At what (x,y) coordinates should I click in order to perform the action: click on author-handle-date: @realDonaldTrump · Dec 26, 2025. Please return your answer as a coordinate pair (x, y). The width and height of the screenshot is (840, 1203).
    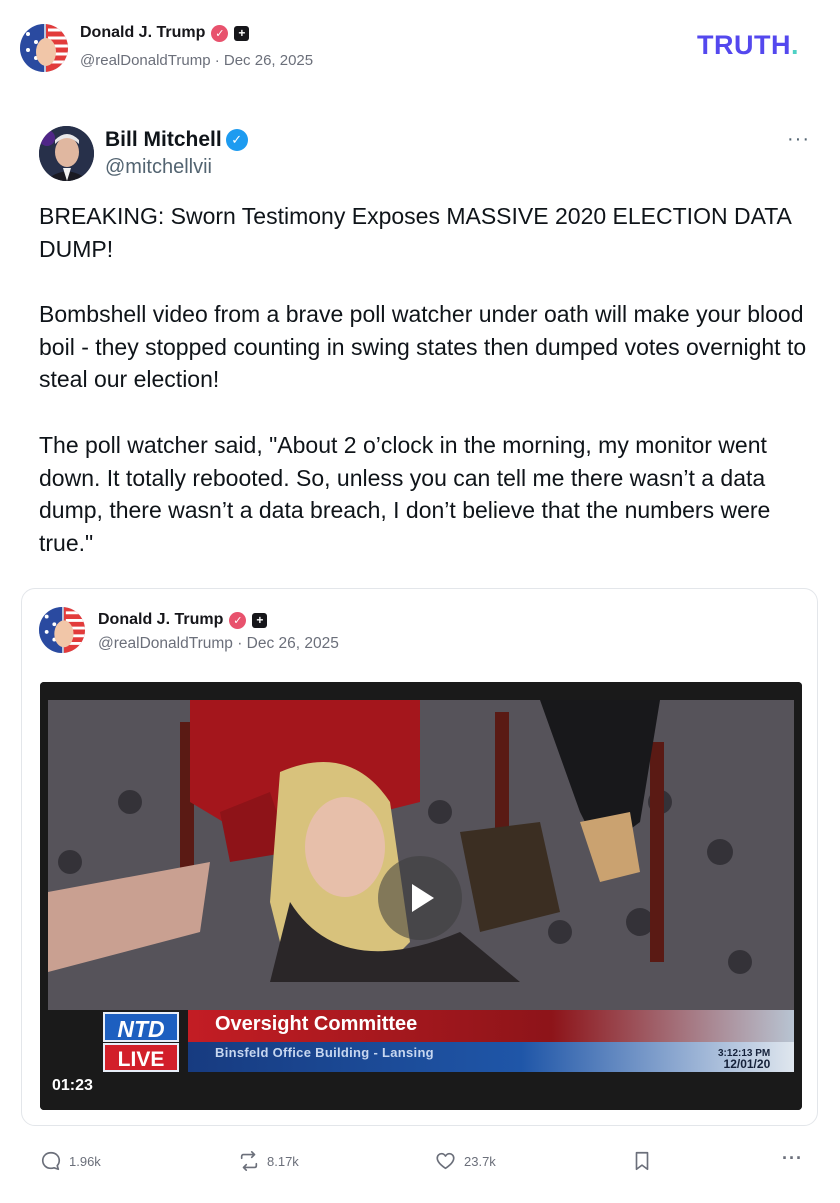
    Looking at the image, I should click on (196, 60).